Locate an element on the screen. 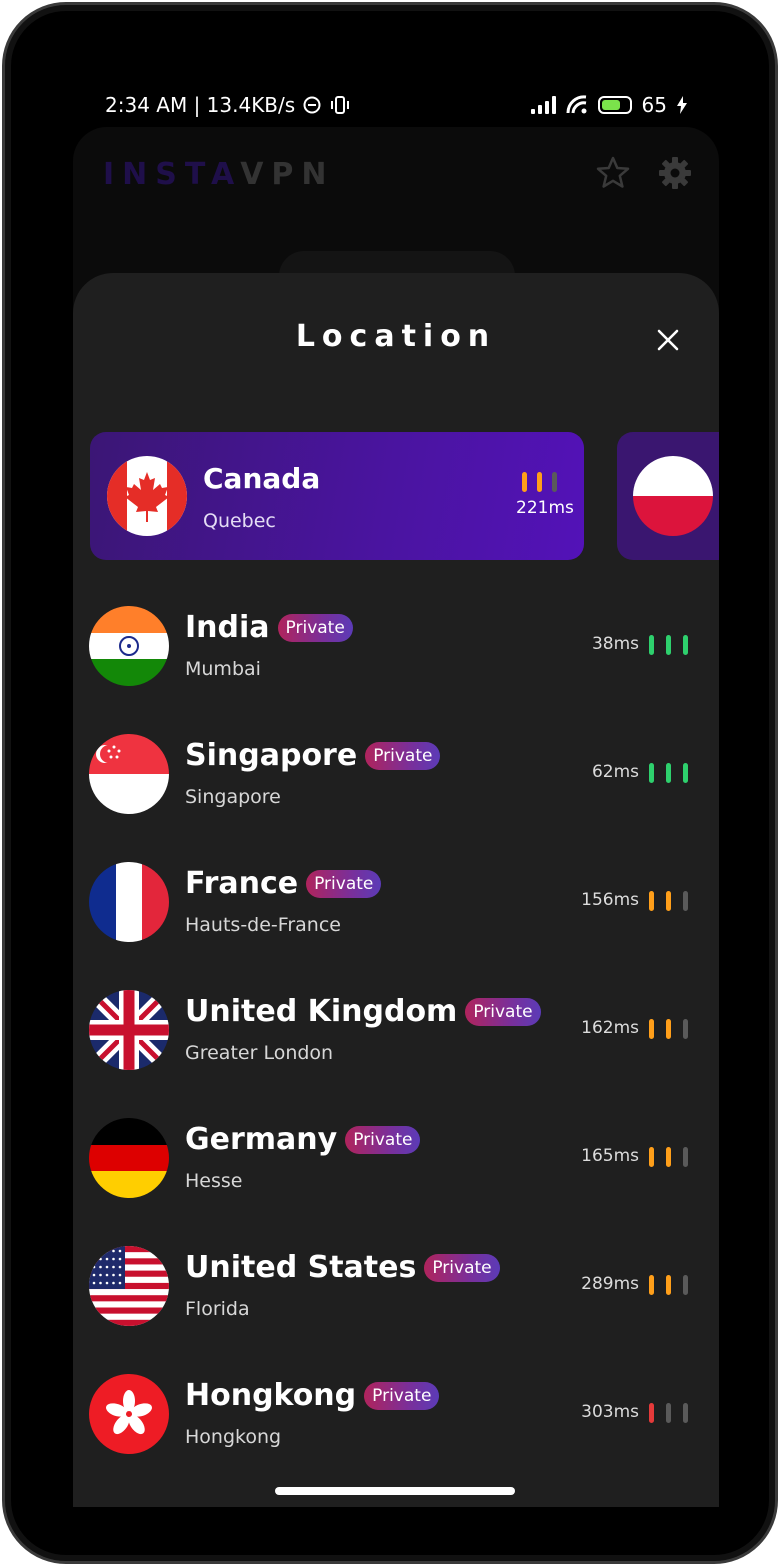  status-time: 2:34 AM | 13.4KB/s is located at coordinates (200, 105).